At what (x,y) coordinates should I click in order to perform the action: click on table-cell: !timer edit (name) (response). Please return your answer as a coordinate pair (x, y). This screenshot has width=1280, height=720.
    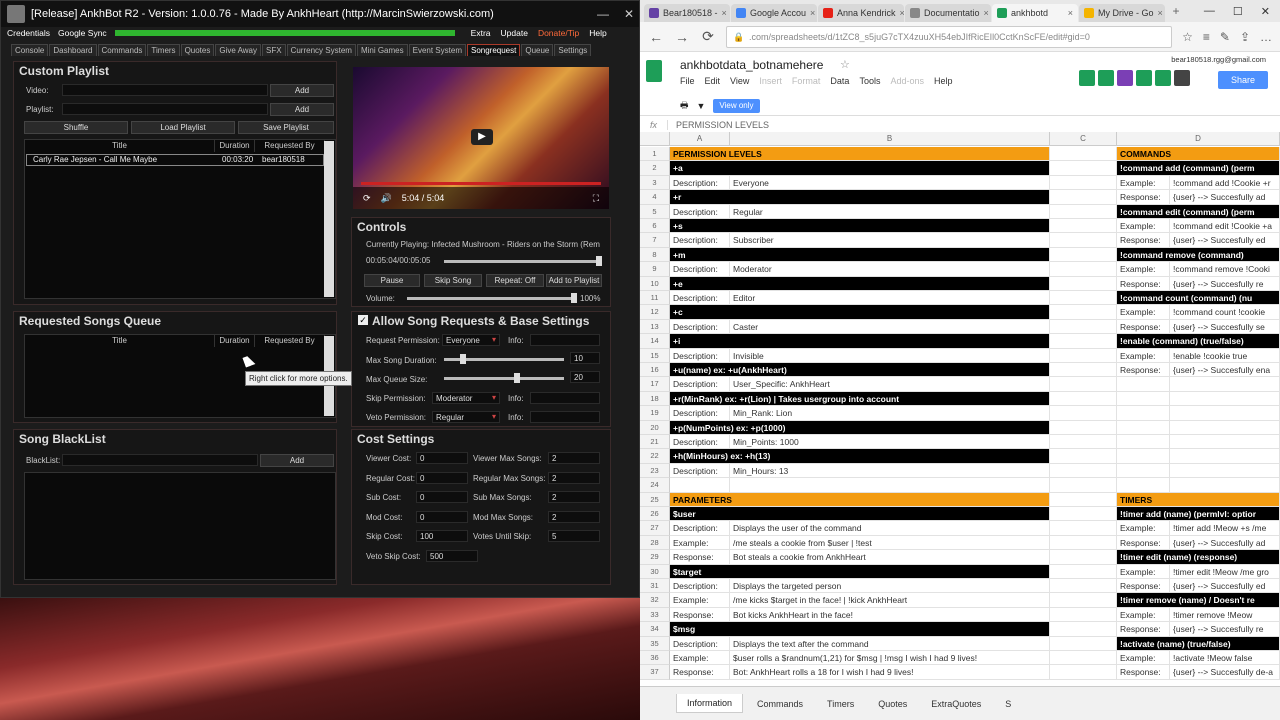
    Looking at the image, I should click on (1198, 557).